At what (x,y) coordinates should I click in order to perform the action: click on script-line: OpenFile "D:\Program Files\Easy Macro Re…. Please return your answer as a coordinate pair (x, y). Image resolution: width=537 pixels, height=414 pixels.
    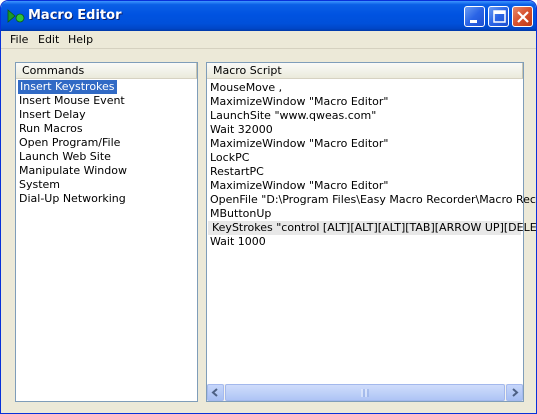
    Looking at the image, I should click on (373, 200).